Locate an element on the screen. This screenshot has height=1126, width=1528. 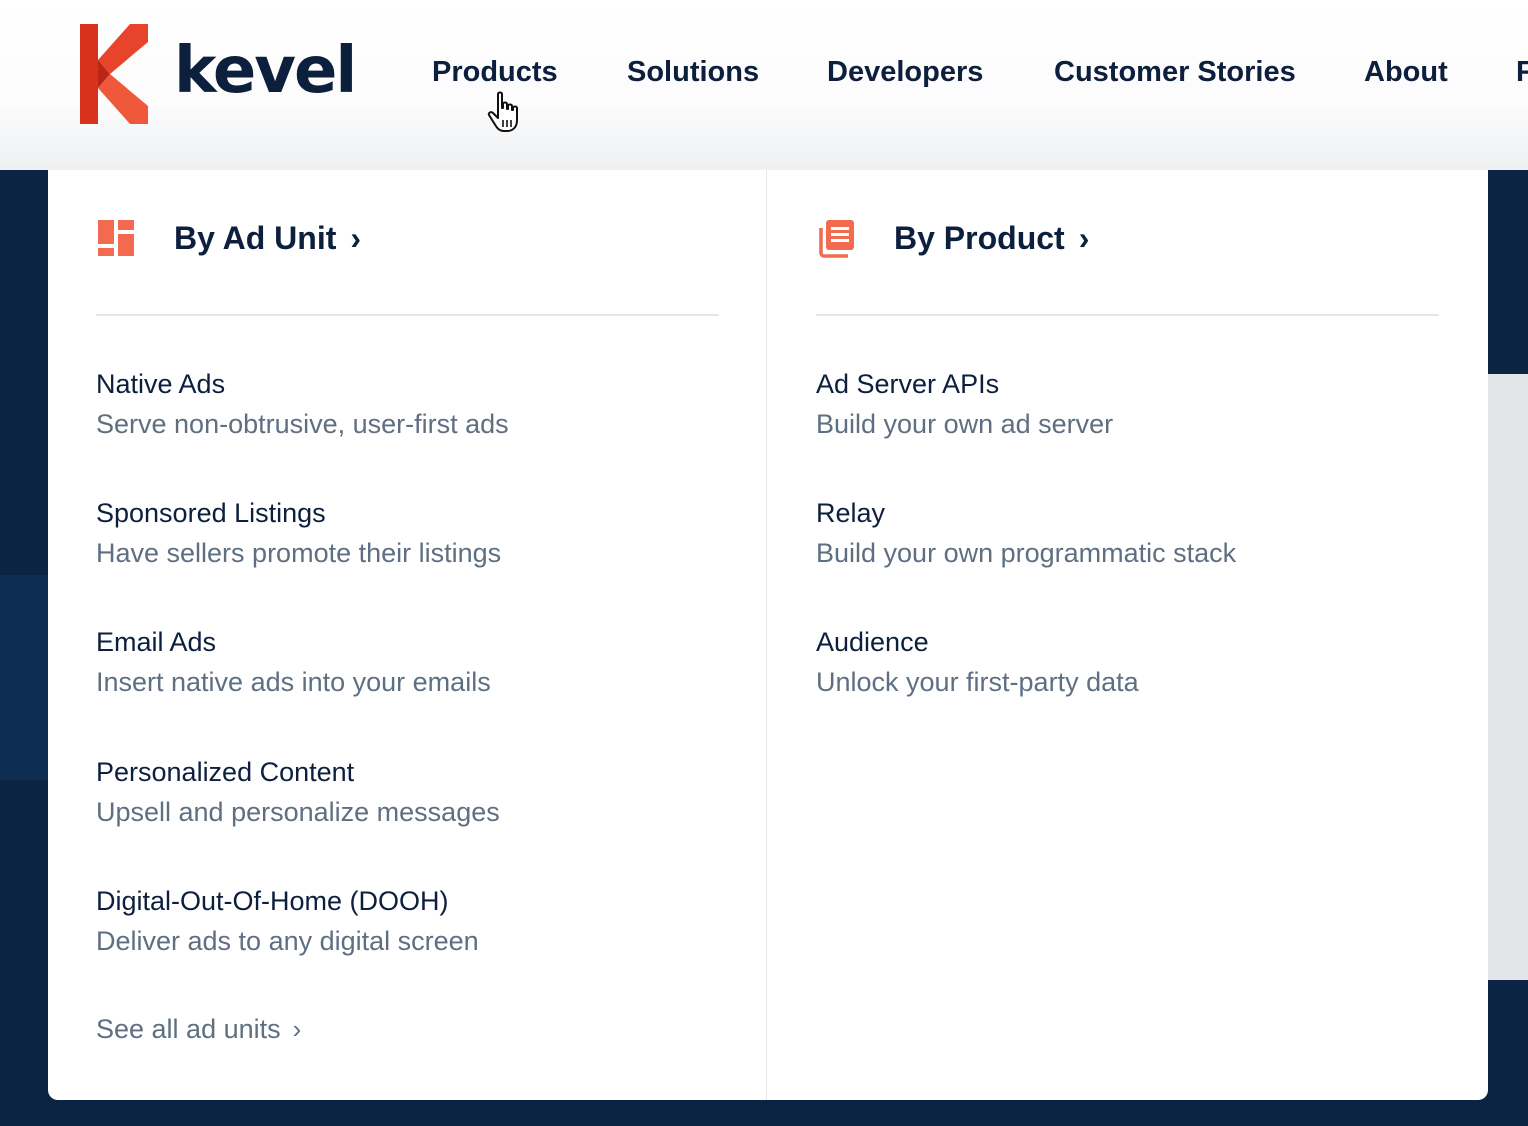
menu-item-desc: Upsell and personalize messages is located at coordinates (298, 812).